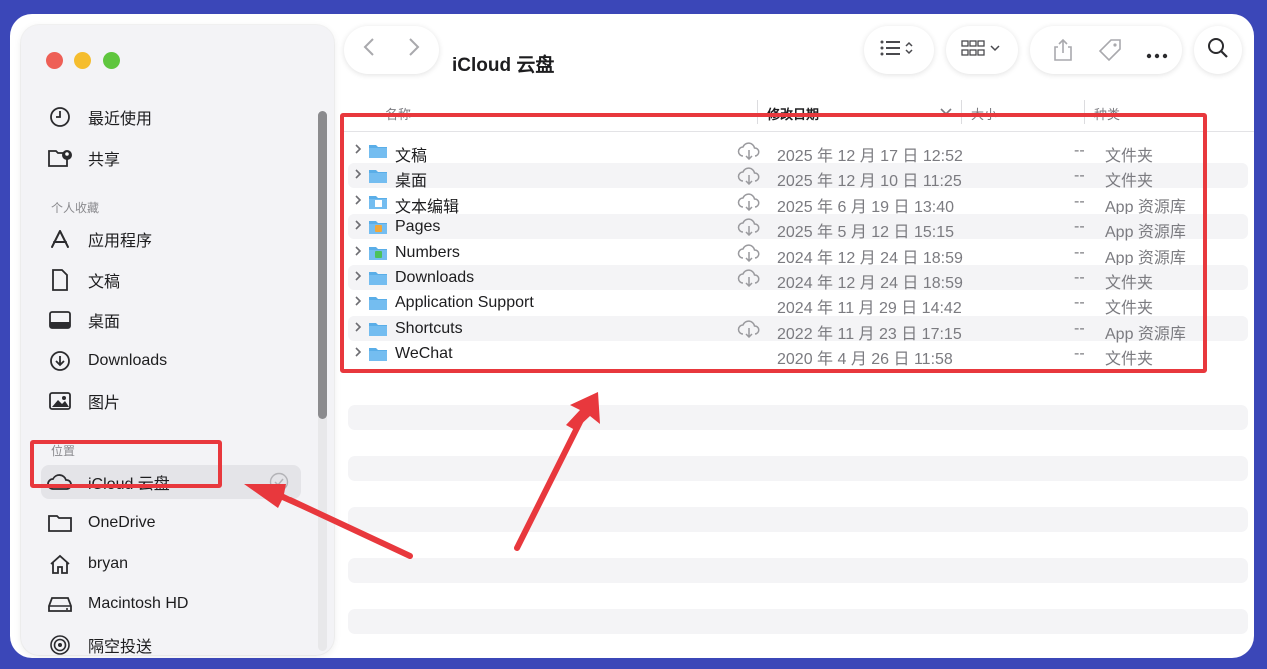 The image size is (1267, 669). I want to click on annotation-arrows, so click(422, 475).